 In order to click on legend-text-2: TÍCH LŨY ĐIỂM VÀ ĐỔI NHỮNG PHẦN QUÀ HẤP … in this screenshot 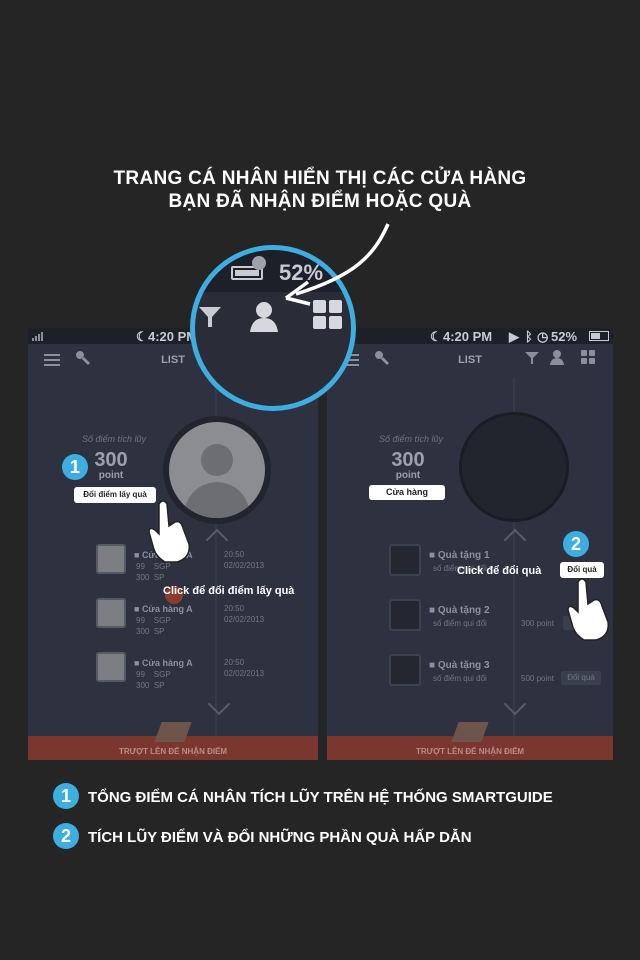, I will do `click(280, 837)`.